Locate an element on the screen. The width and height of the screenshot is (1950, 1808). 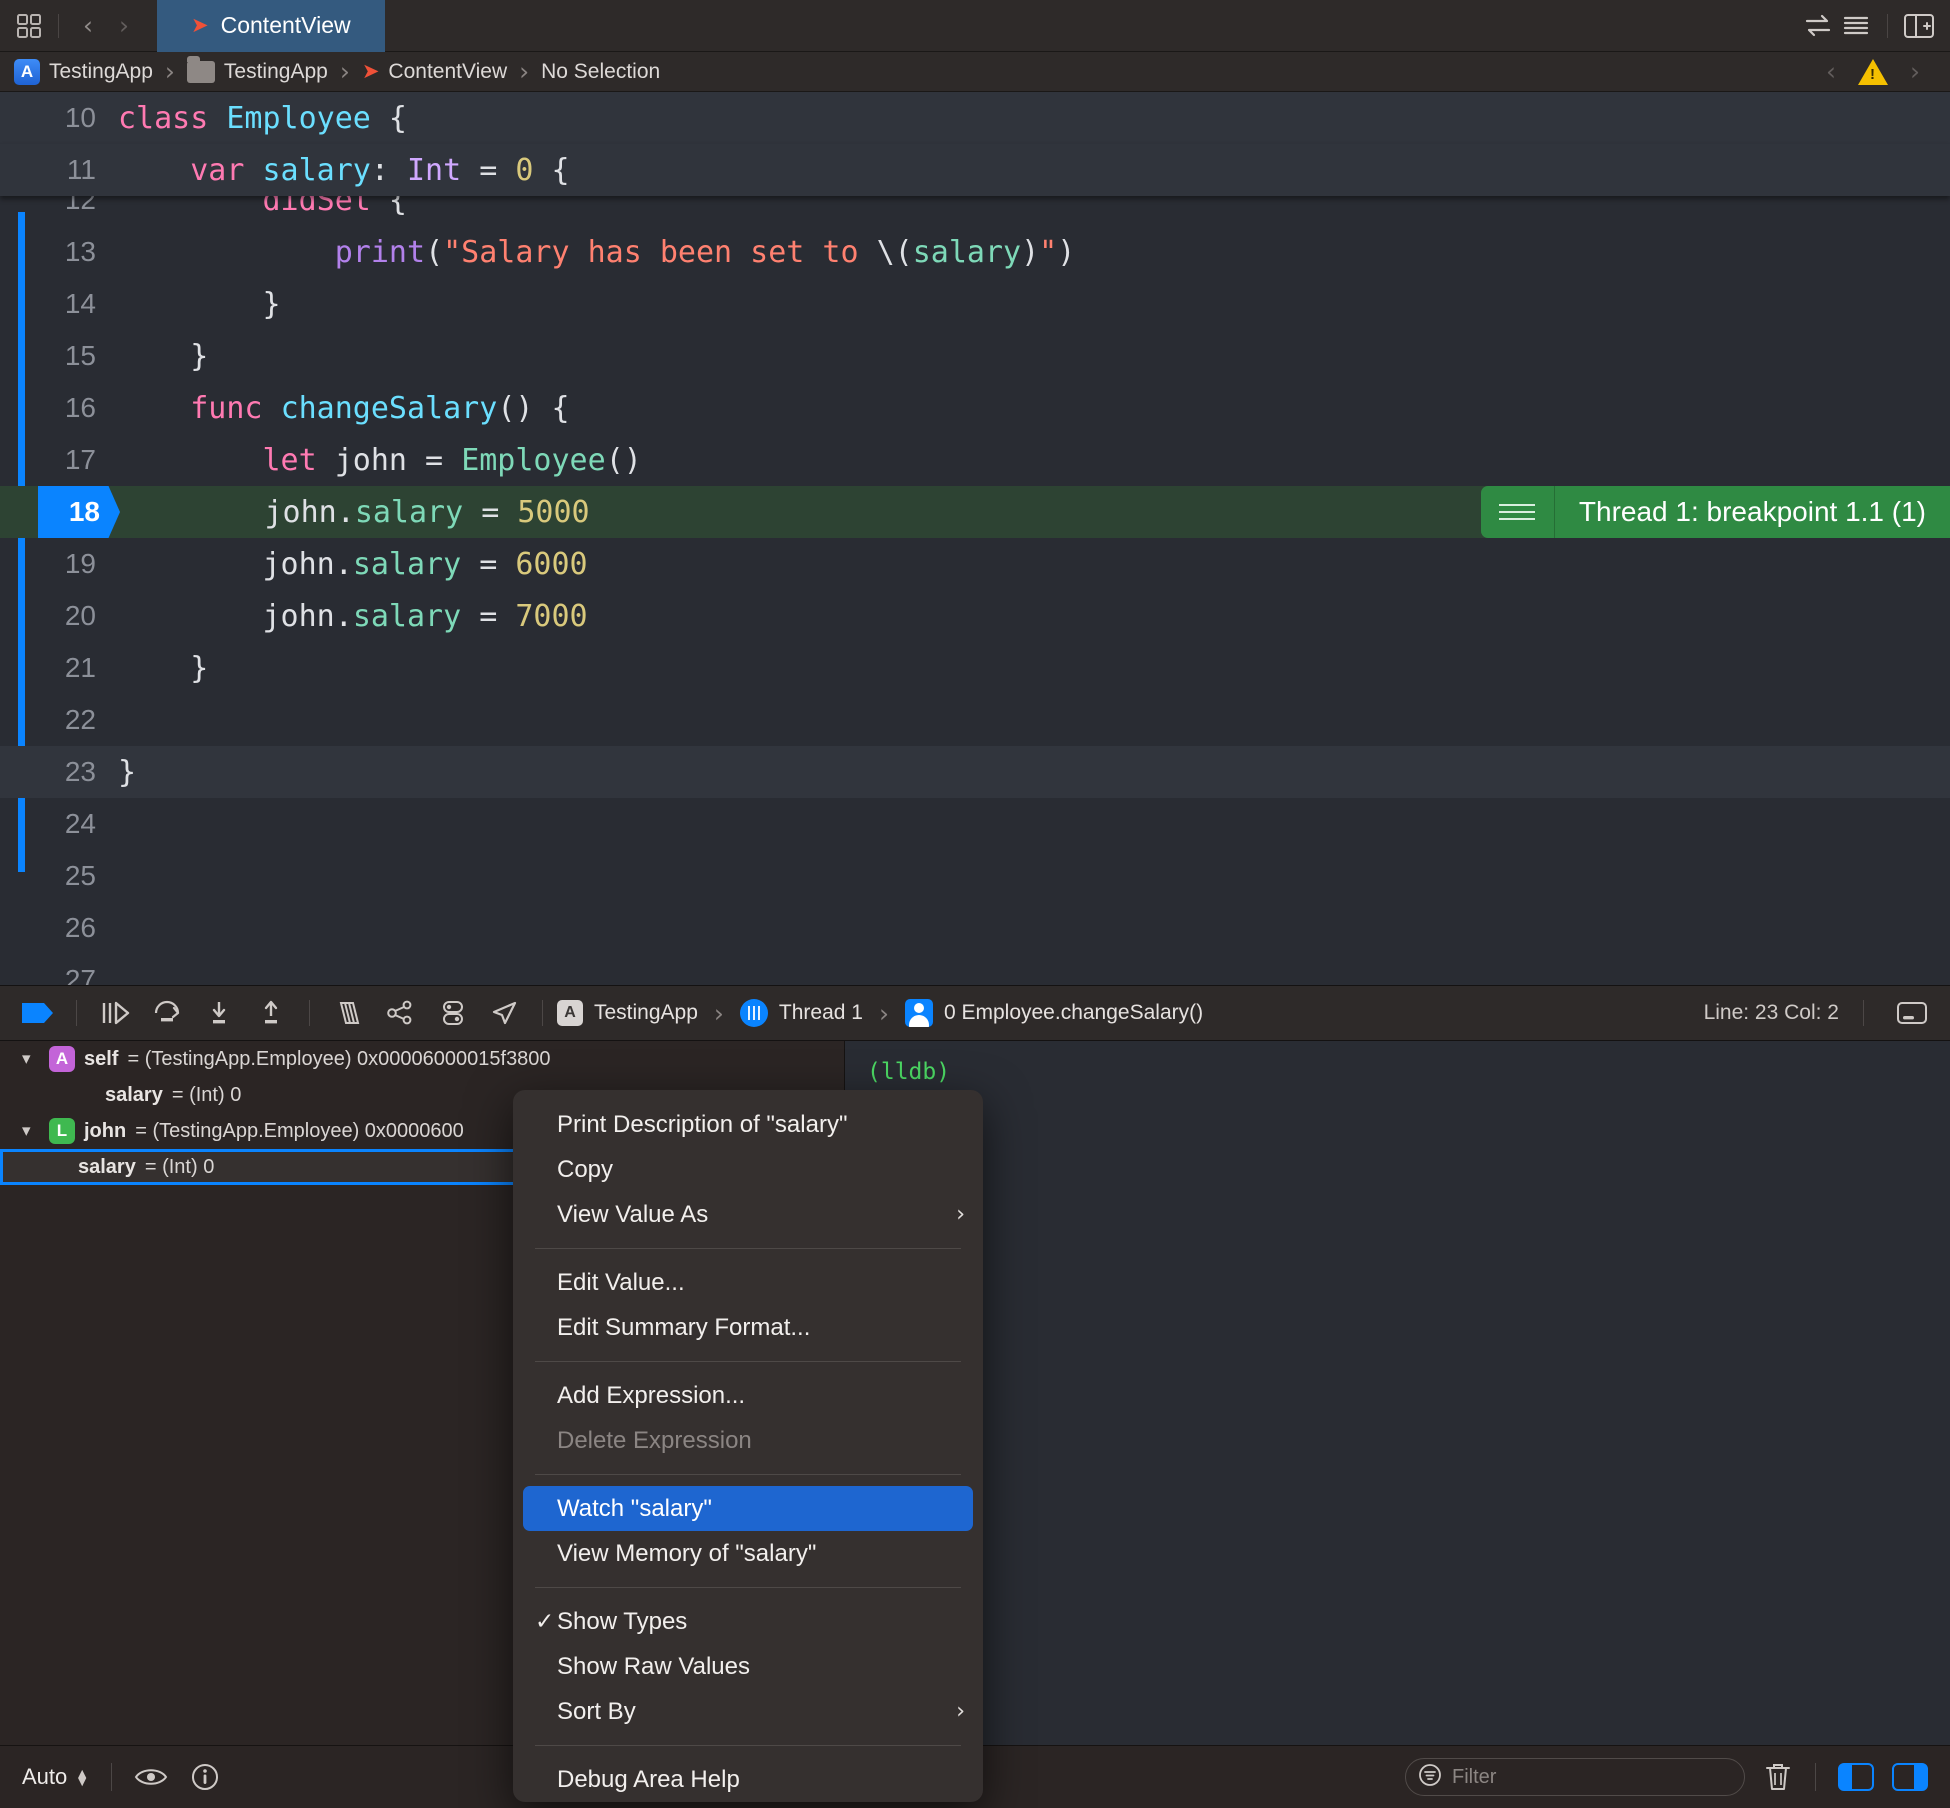
line-number: 21 is located at coordinates (59, 668).